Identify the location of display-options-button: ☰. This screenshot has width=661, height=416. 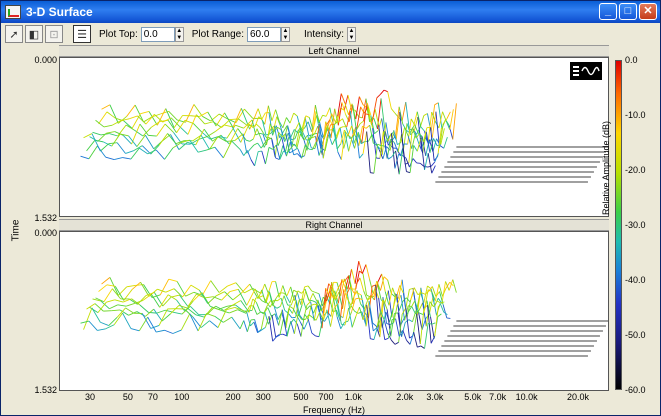
(82, 34).